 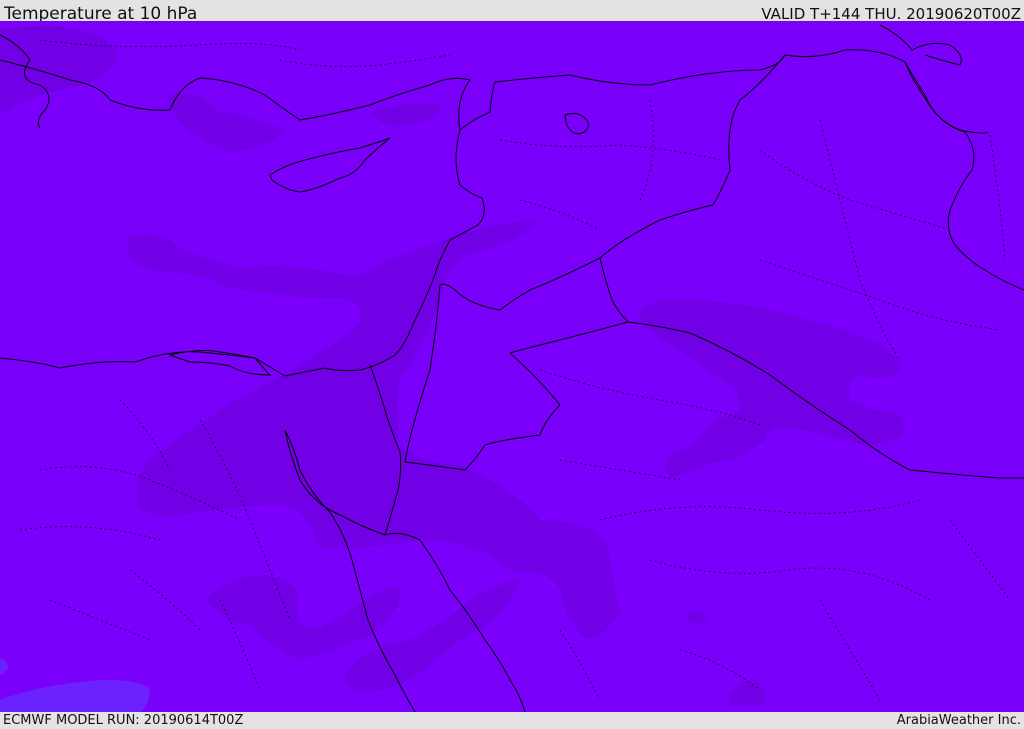 What do you see at coordinates (226, 123) in the screenshot?
I see `temp-band-north-sea` at bounding box center [226, 123].